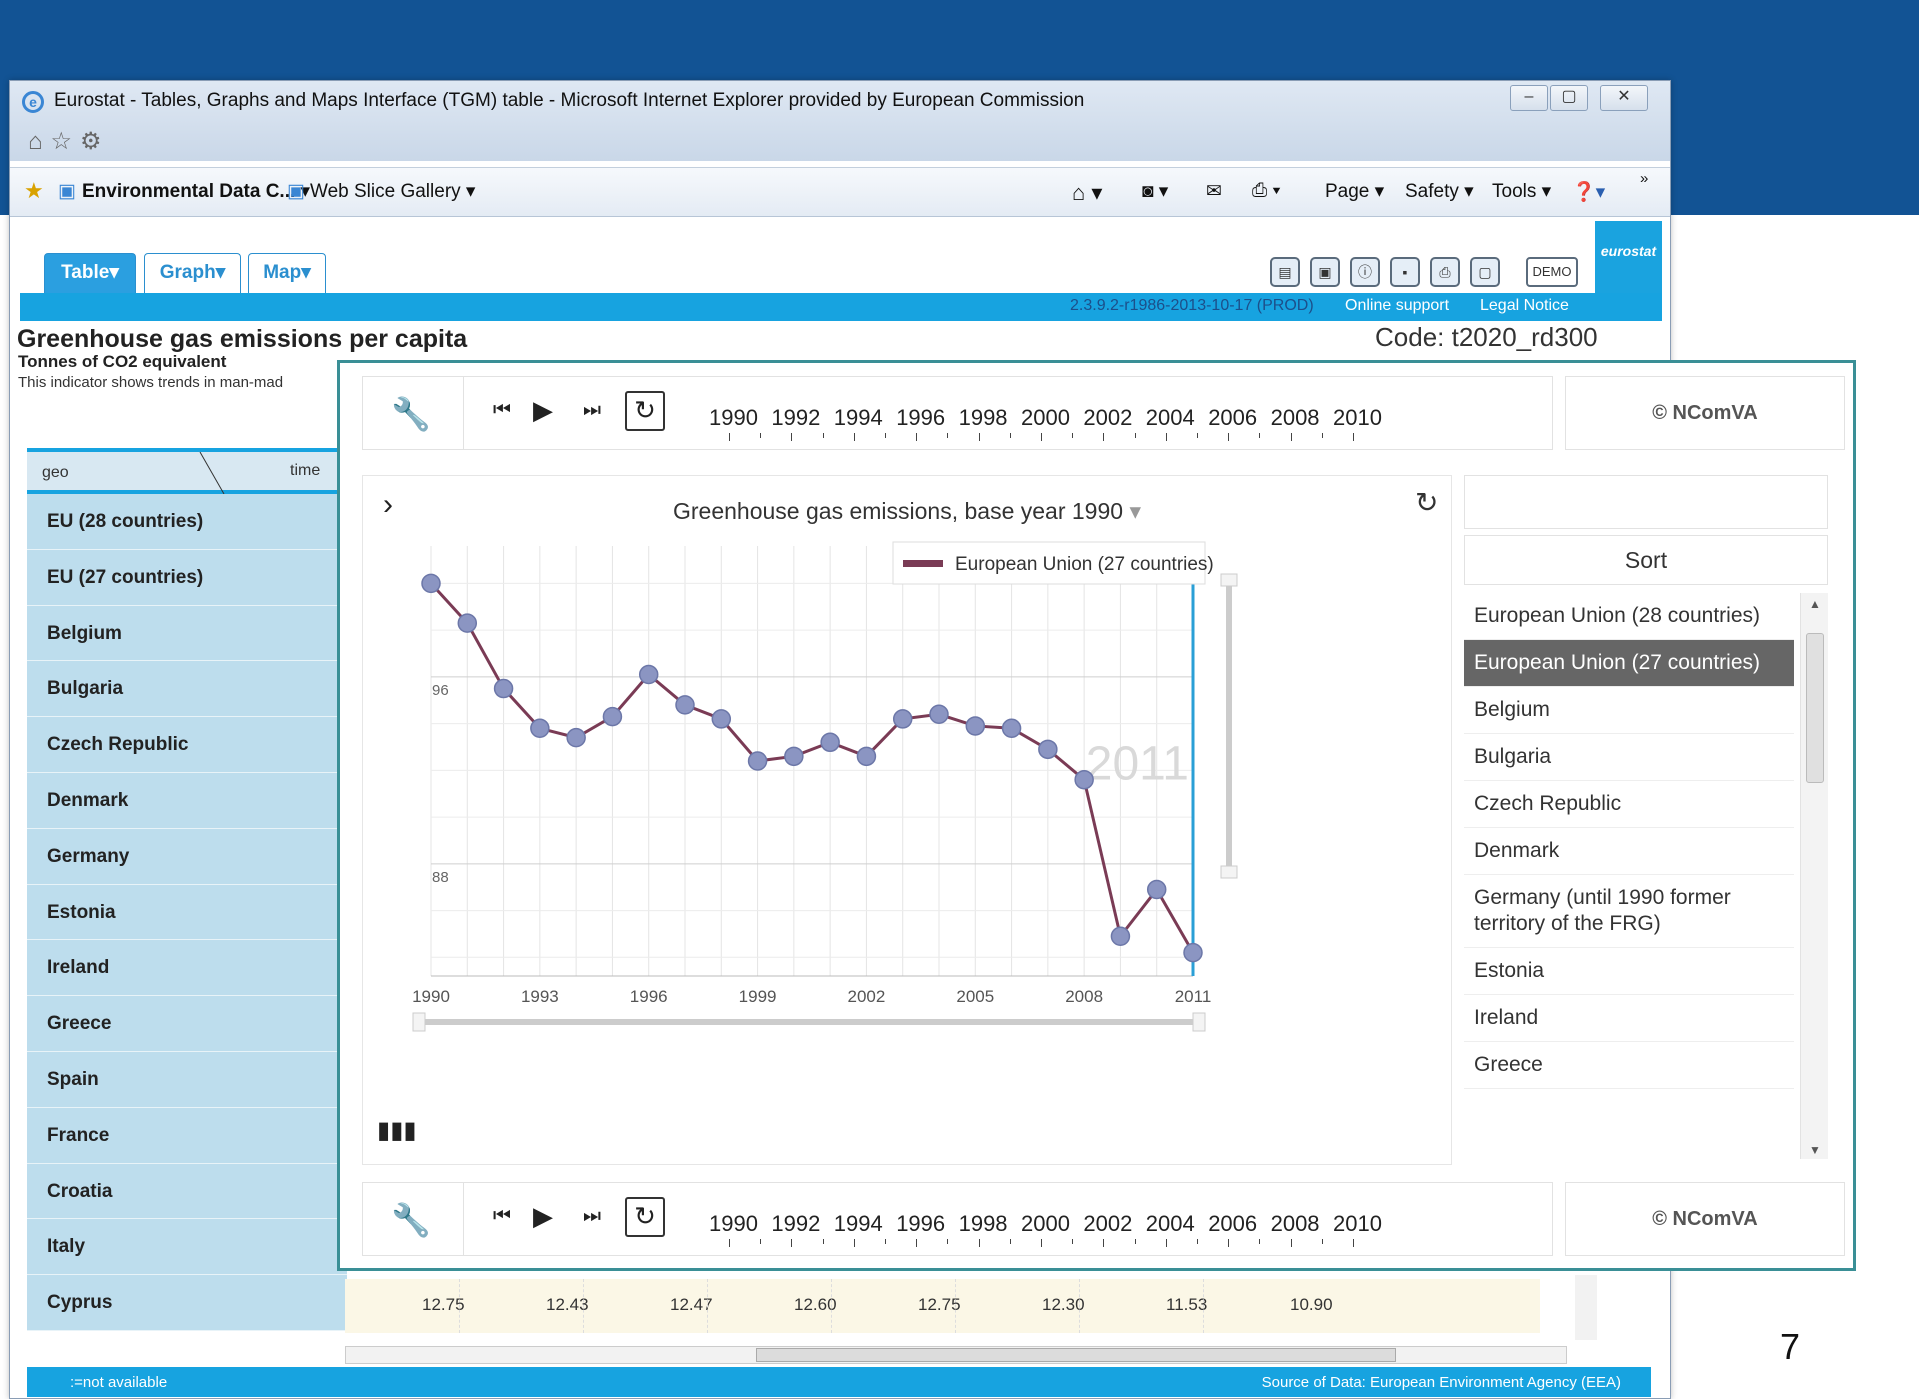  Describe the element at coordinates (39, 141) in the screenshot. I see `home-icon: ⌂` at that location.